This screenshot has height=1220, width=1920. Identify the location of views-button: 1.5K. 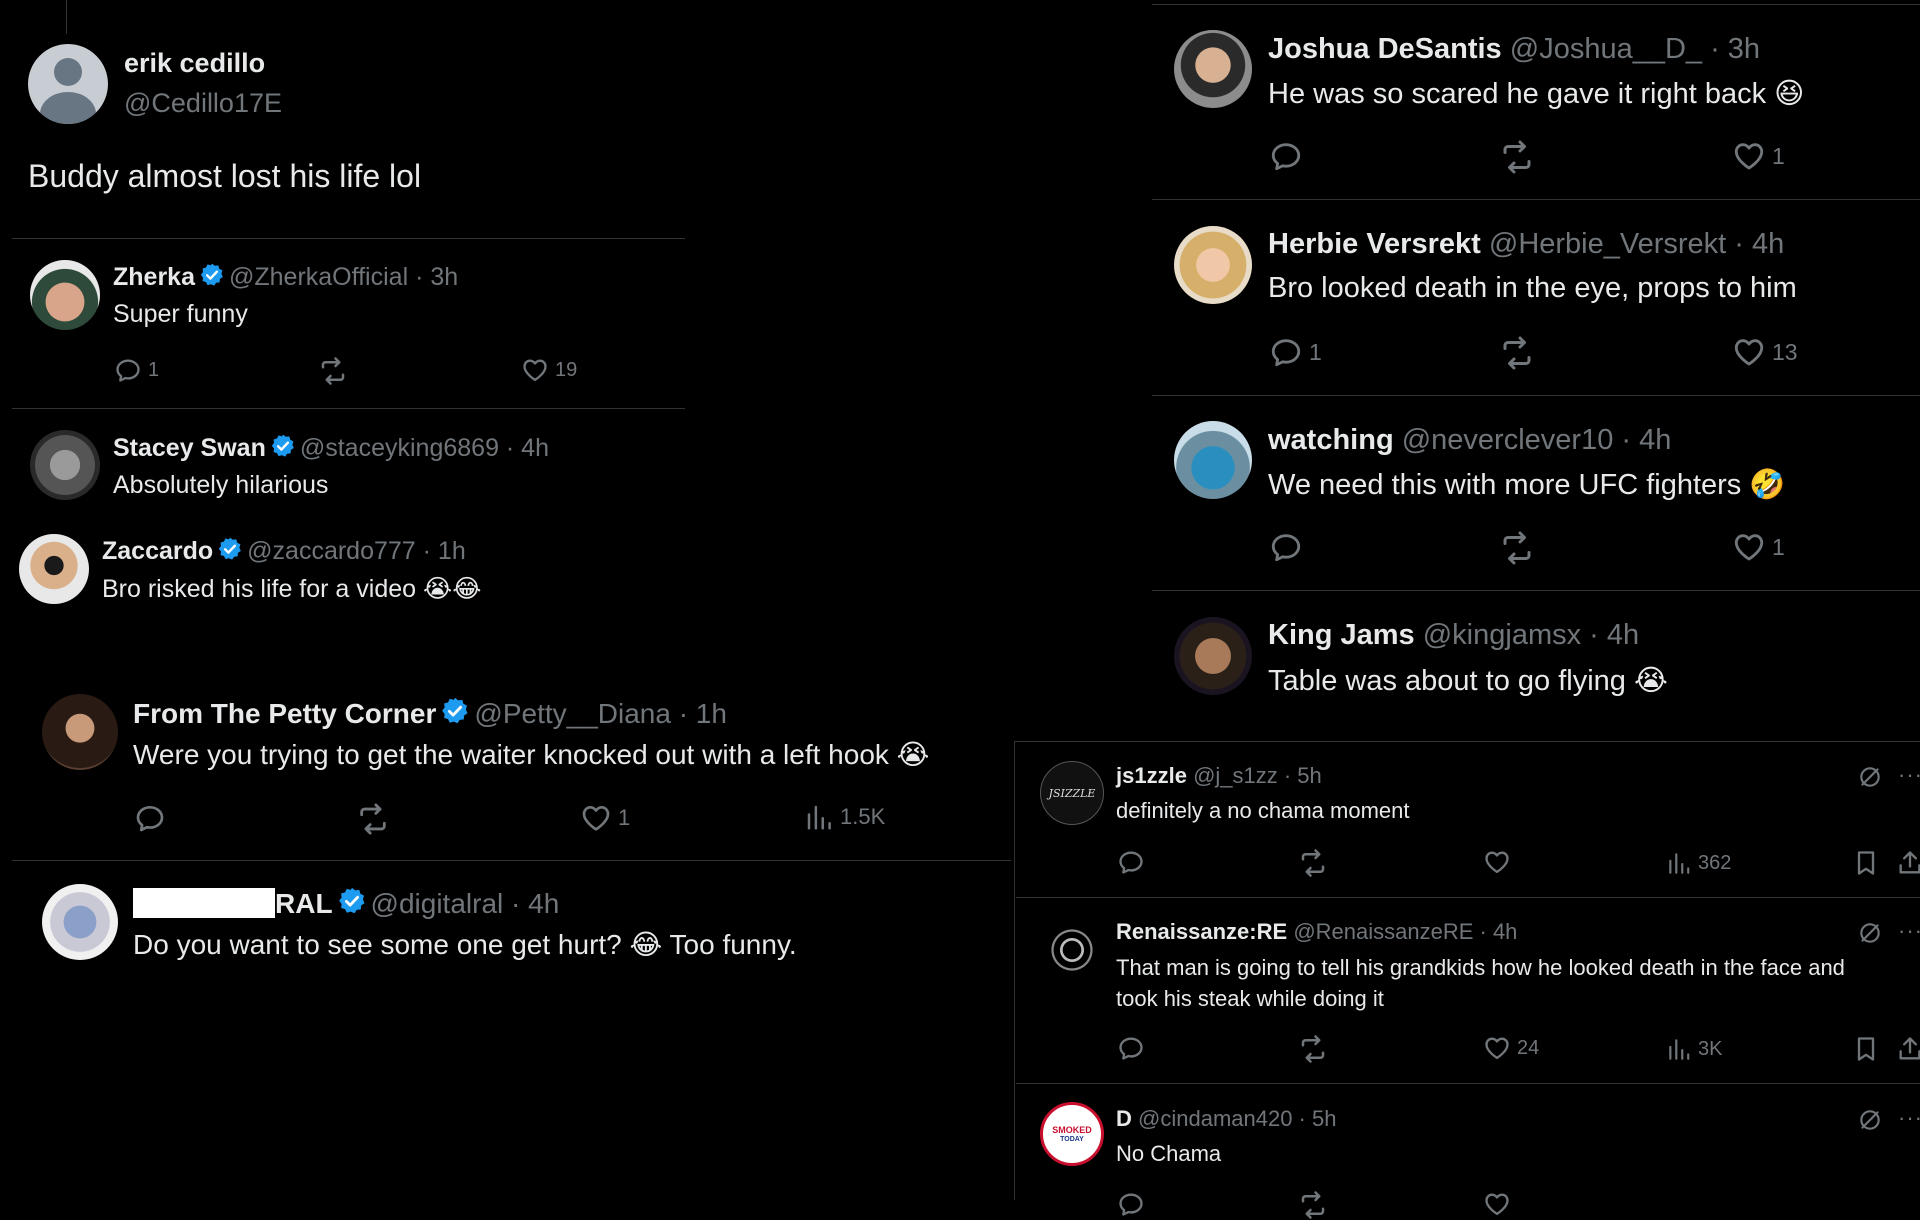
(844, 817).